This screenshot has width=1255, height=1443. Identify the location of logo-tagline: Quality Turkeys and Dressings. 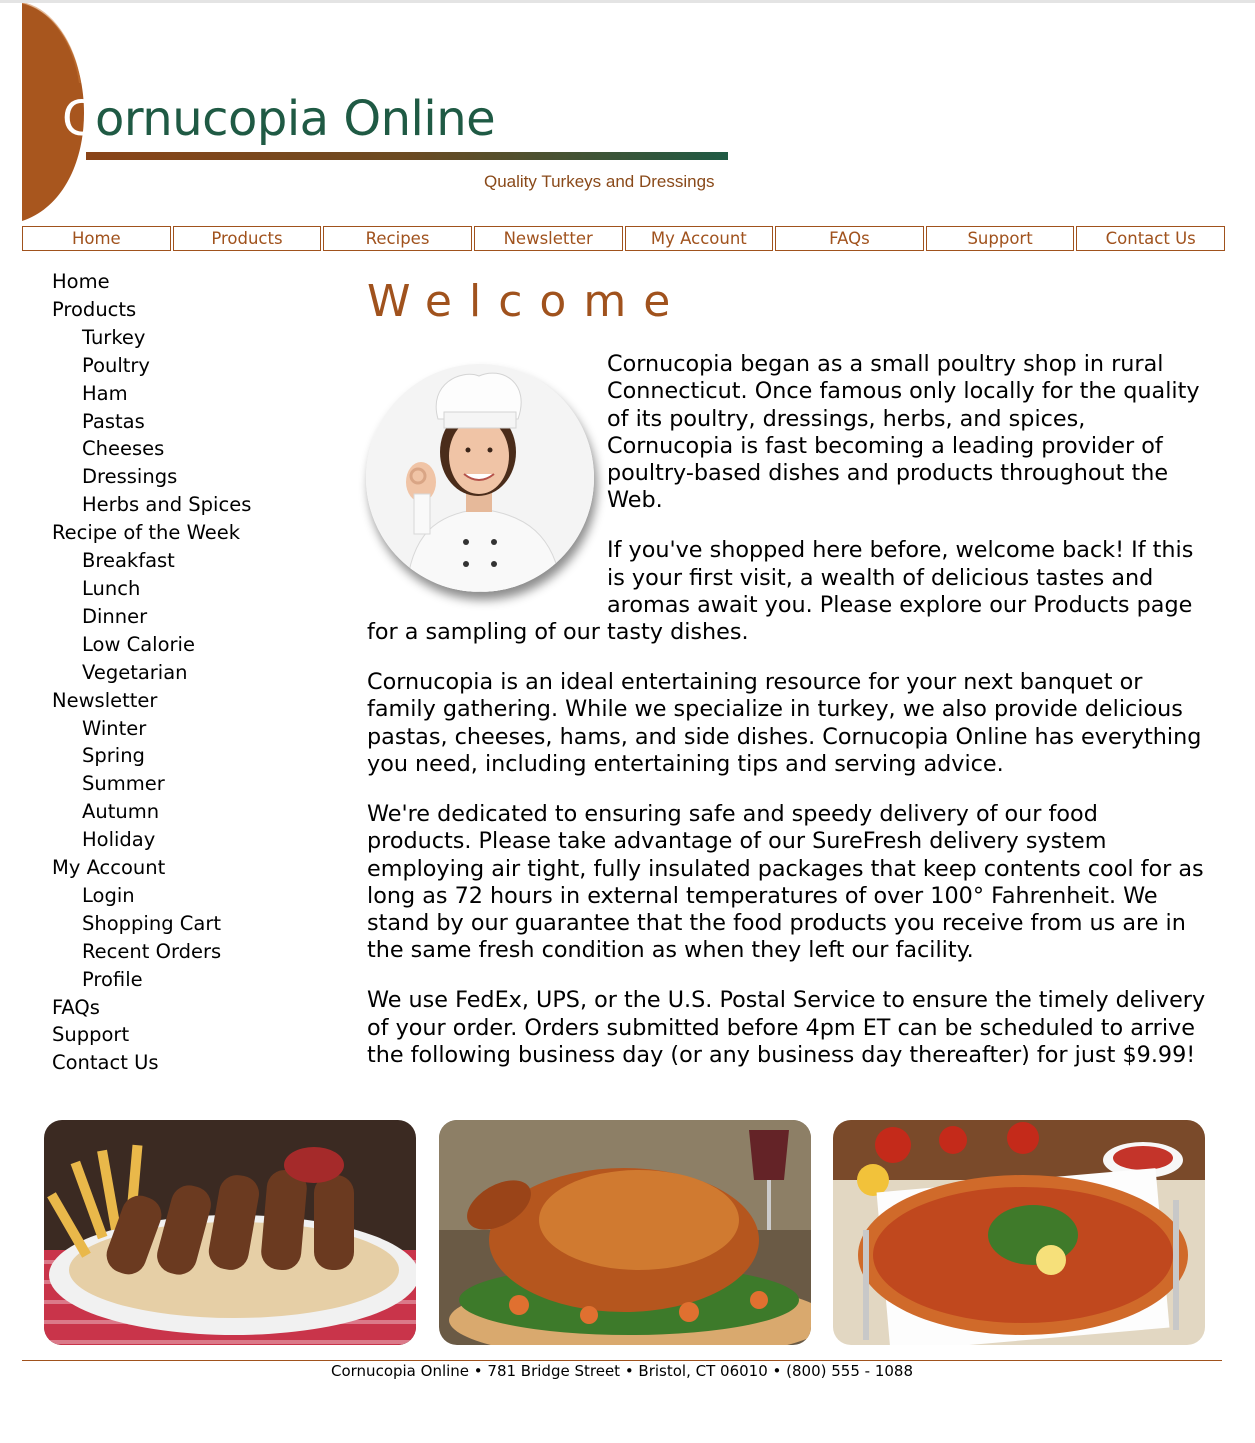
(599, 181).